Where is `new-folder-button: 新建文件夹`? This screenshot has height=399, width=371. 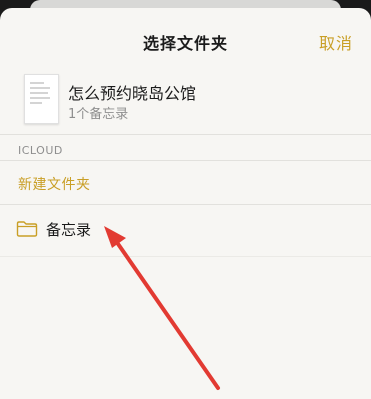
new-folder-button: 新建文件夹 is located at coordinates (54, 184).